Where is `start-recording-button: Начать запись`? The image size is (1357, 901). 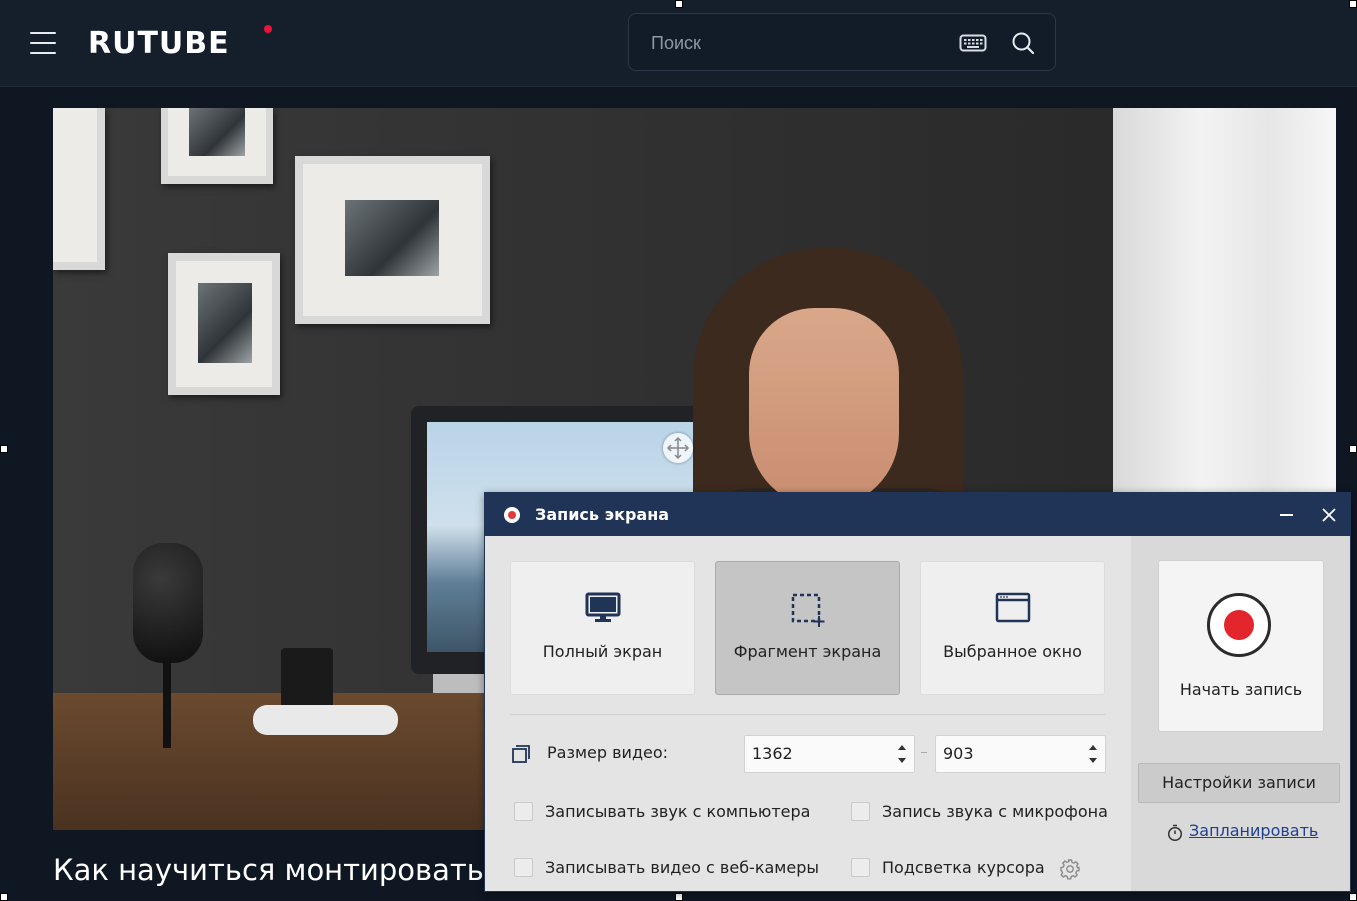 start-recording-button: Начать запись is located at coordinates (1241, 646).